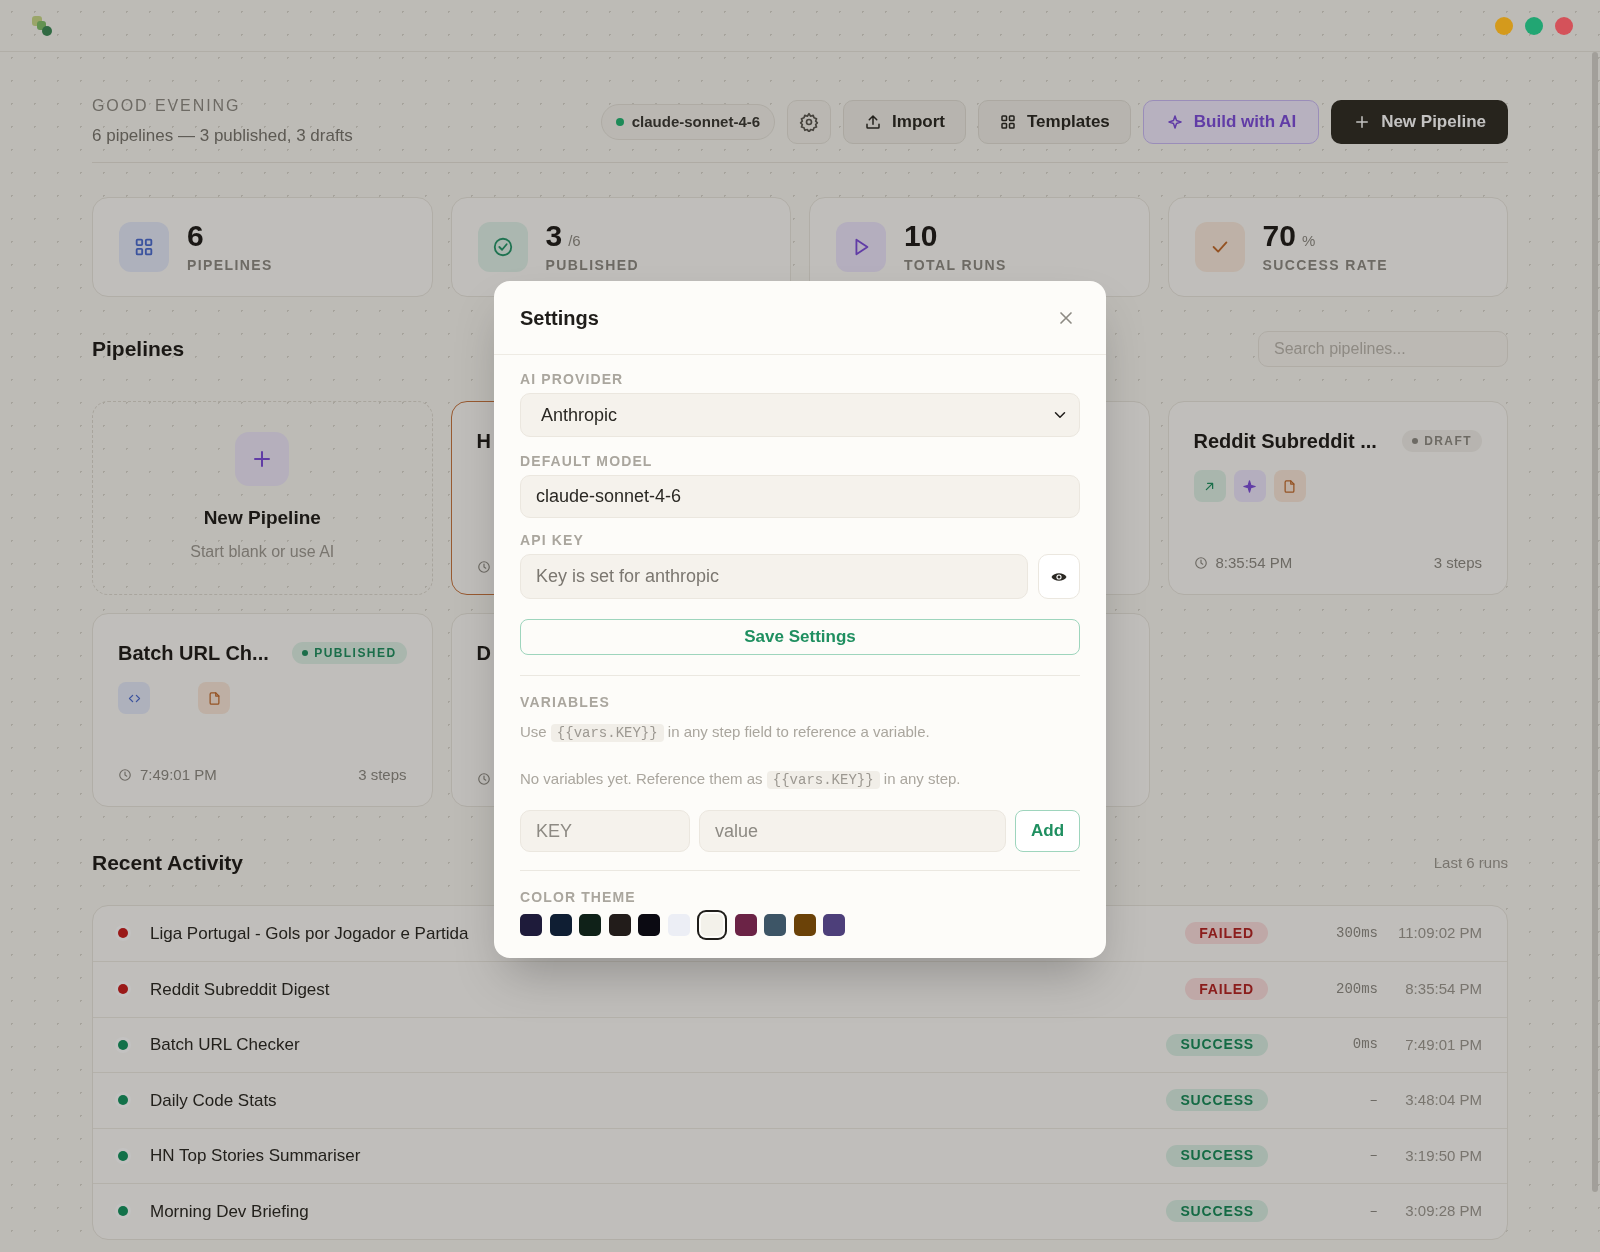 Image resolution: width=1600 pixels, height=1252 pixels. I want to click on status-badge: DRAFT, so click(1442, 441).